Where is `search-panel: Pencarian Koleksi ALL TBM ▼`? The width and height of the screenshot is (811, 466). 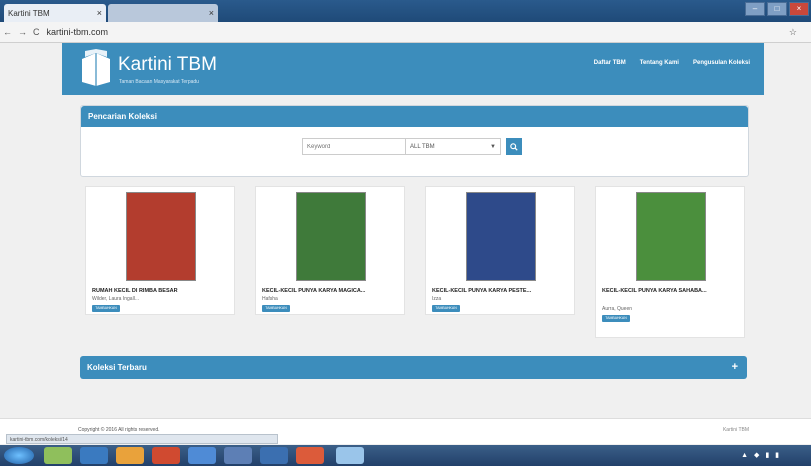
search-panel: Pencarian Koleksi ALL TBM ▼ is located at coordinates (414, 141).